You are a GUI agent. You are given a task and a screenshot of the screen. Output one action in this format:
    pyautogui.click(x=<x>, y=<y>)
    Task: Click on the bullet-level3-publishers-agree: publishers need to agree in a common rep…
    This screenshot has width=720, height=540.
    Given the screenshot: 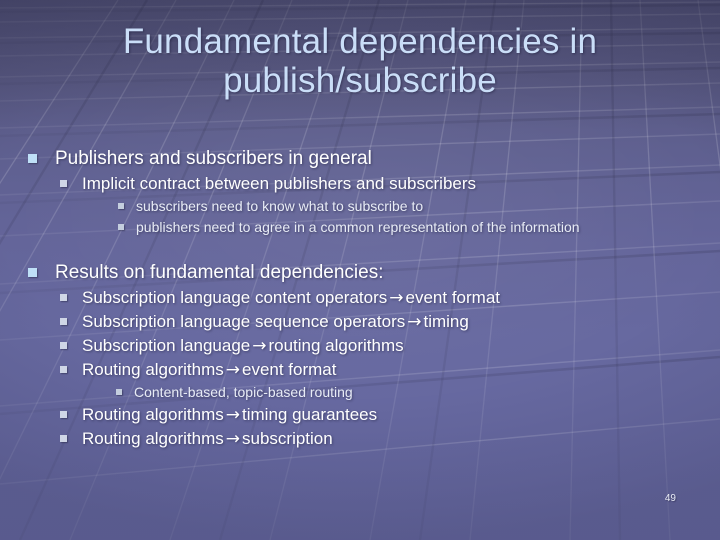 What is the action you would take?
    pyautogui.click(x=367, y=227)
    